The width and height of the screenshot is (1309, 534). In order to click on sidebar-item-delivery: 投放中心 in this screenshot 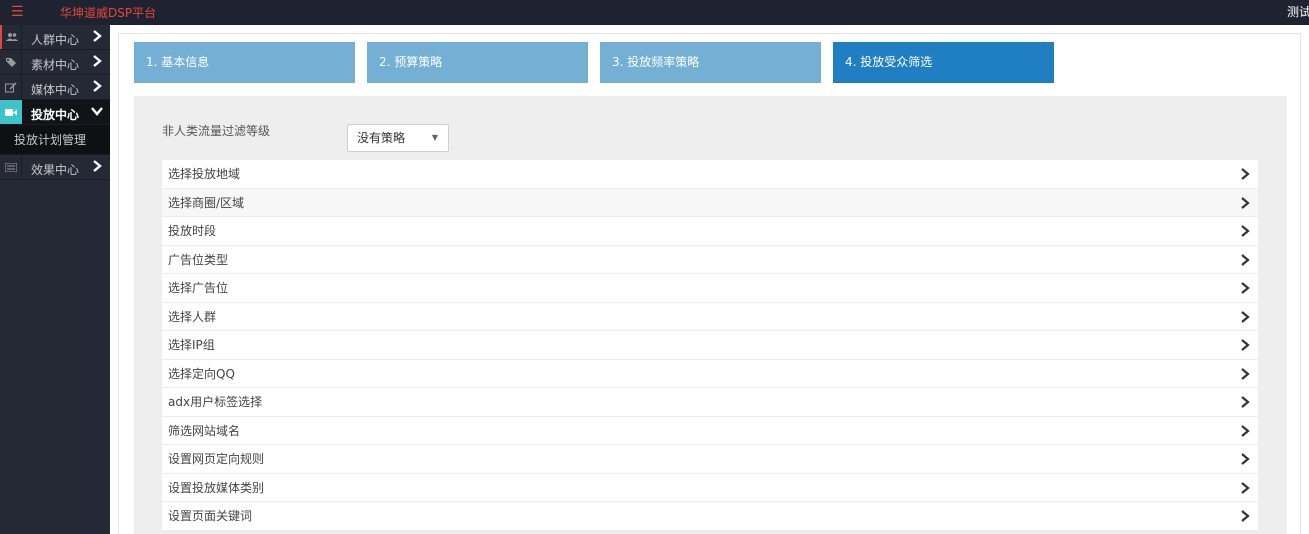, I will do `click(55, 112)`.